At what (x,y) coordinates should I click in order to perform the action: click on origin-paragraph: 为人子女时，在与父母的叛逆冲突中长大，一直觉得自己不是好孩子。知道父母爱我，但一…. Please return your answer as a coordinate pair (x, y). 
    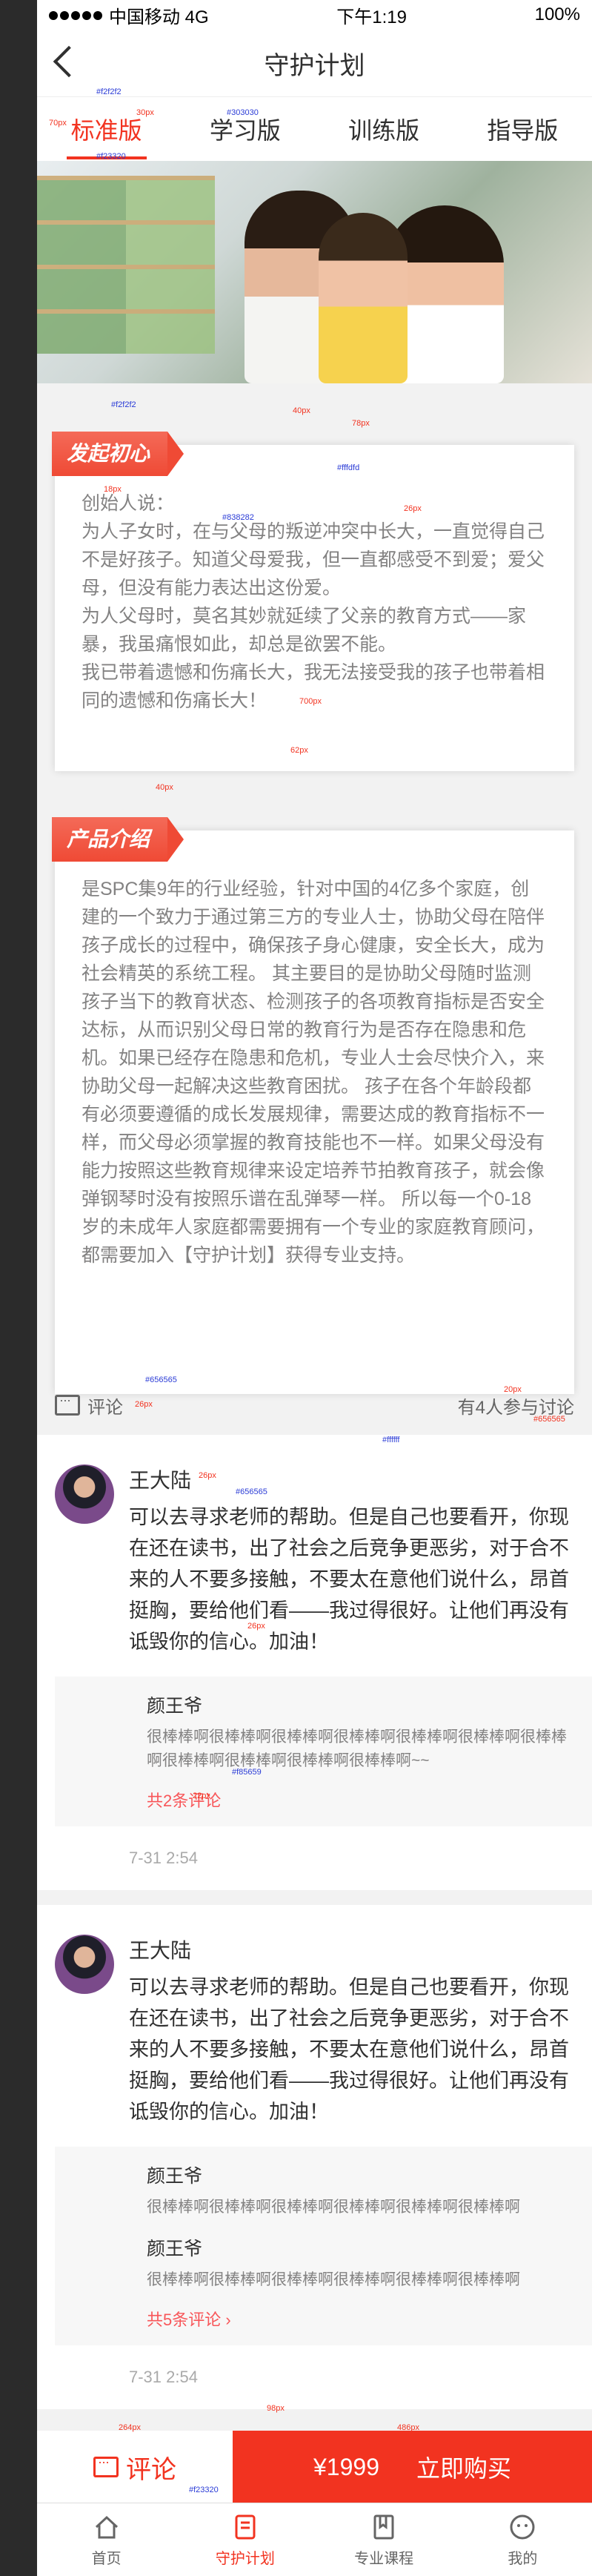
    Looking at the image, I should click on (313, 559).